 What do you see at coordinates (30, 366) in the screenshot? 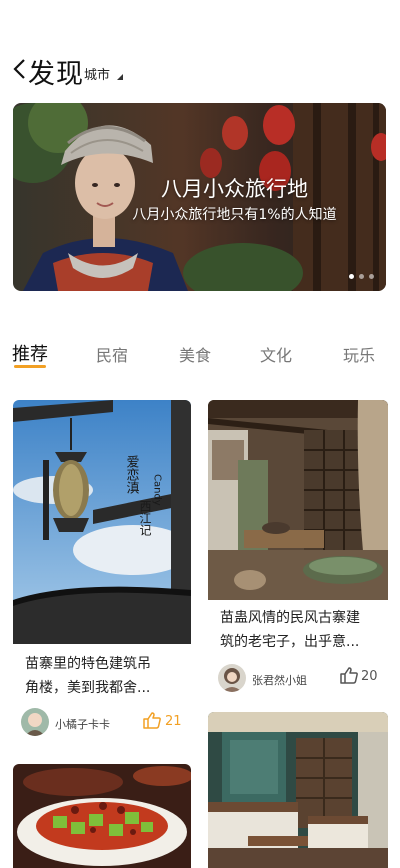
I see `tab-active-indicator` at bounding box center [30, 366].